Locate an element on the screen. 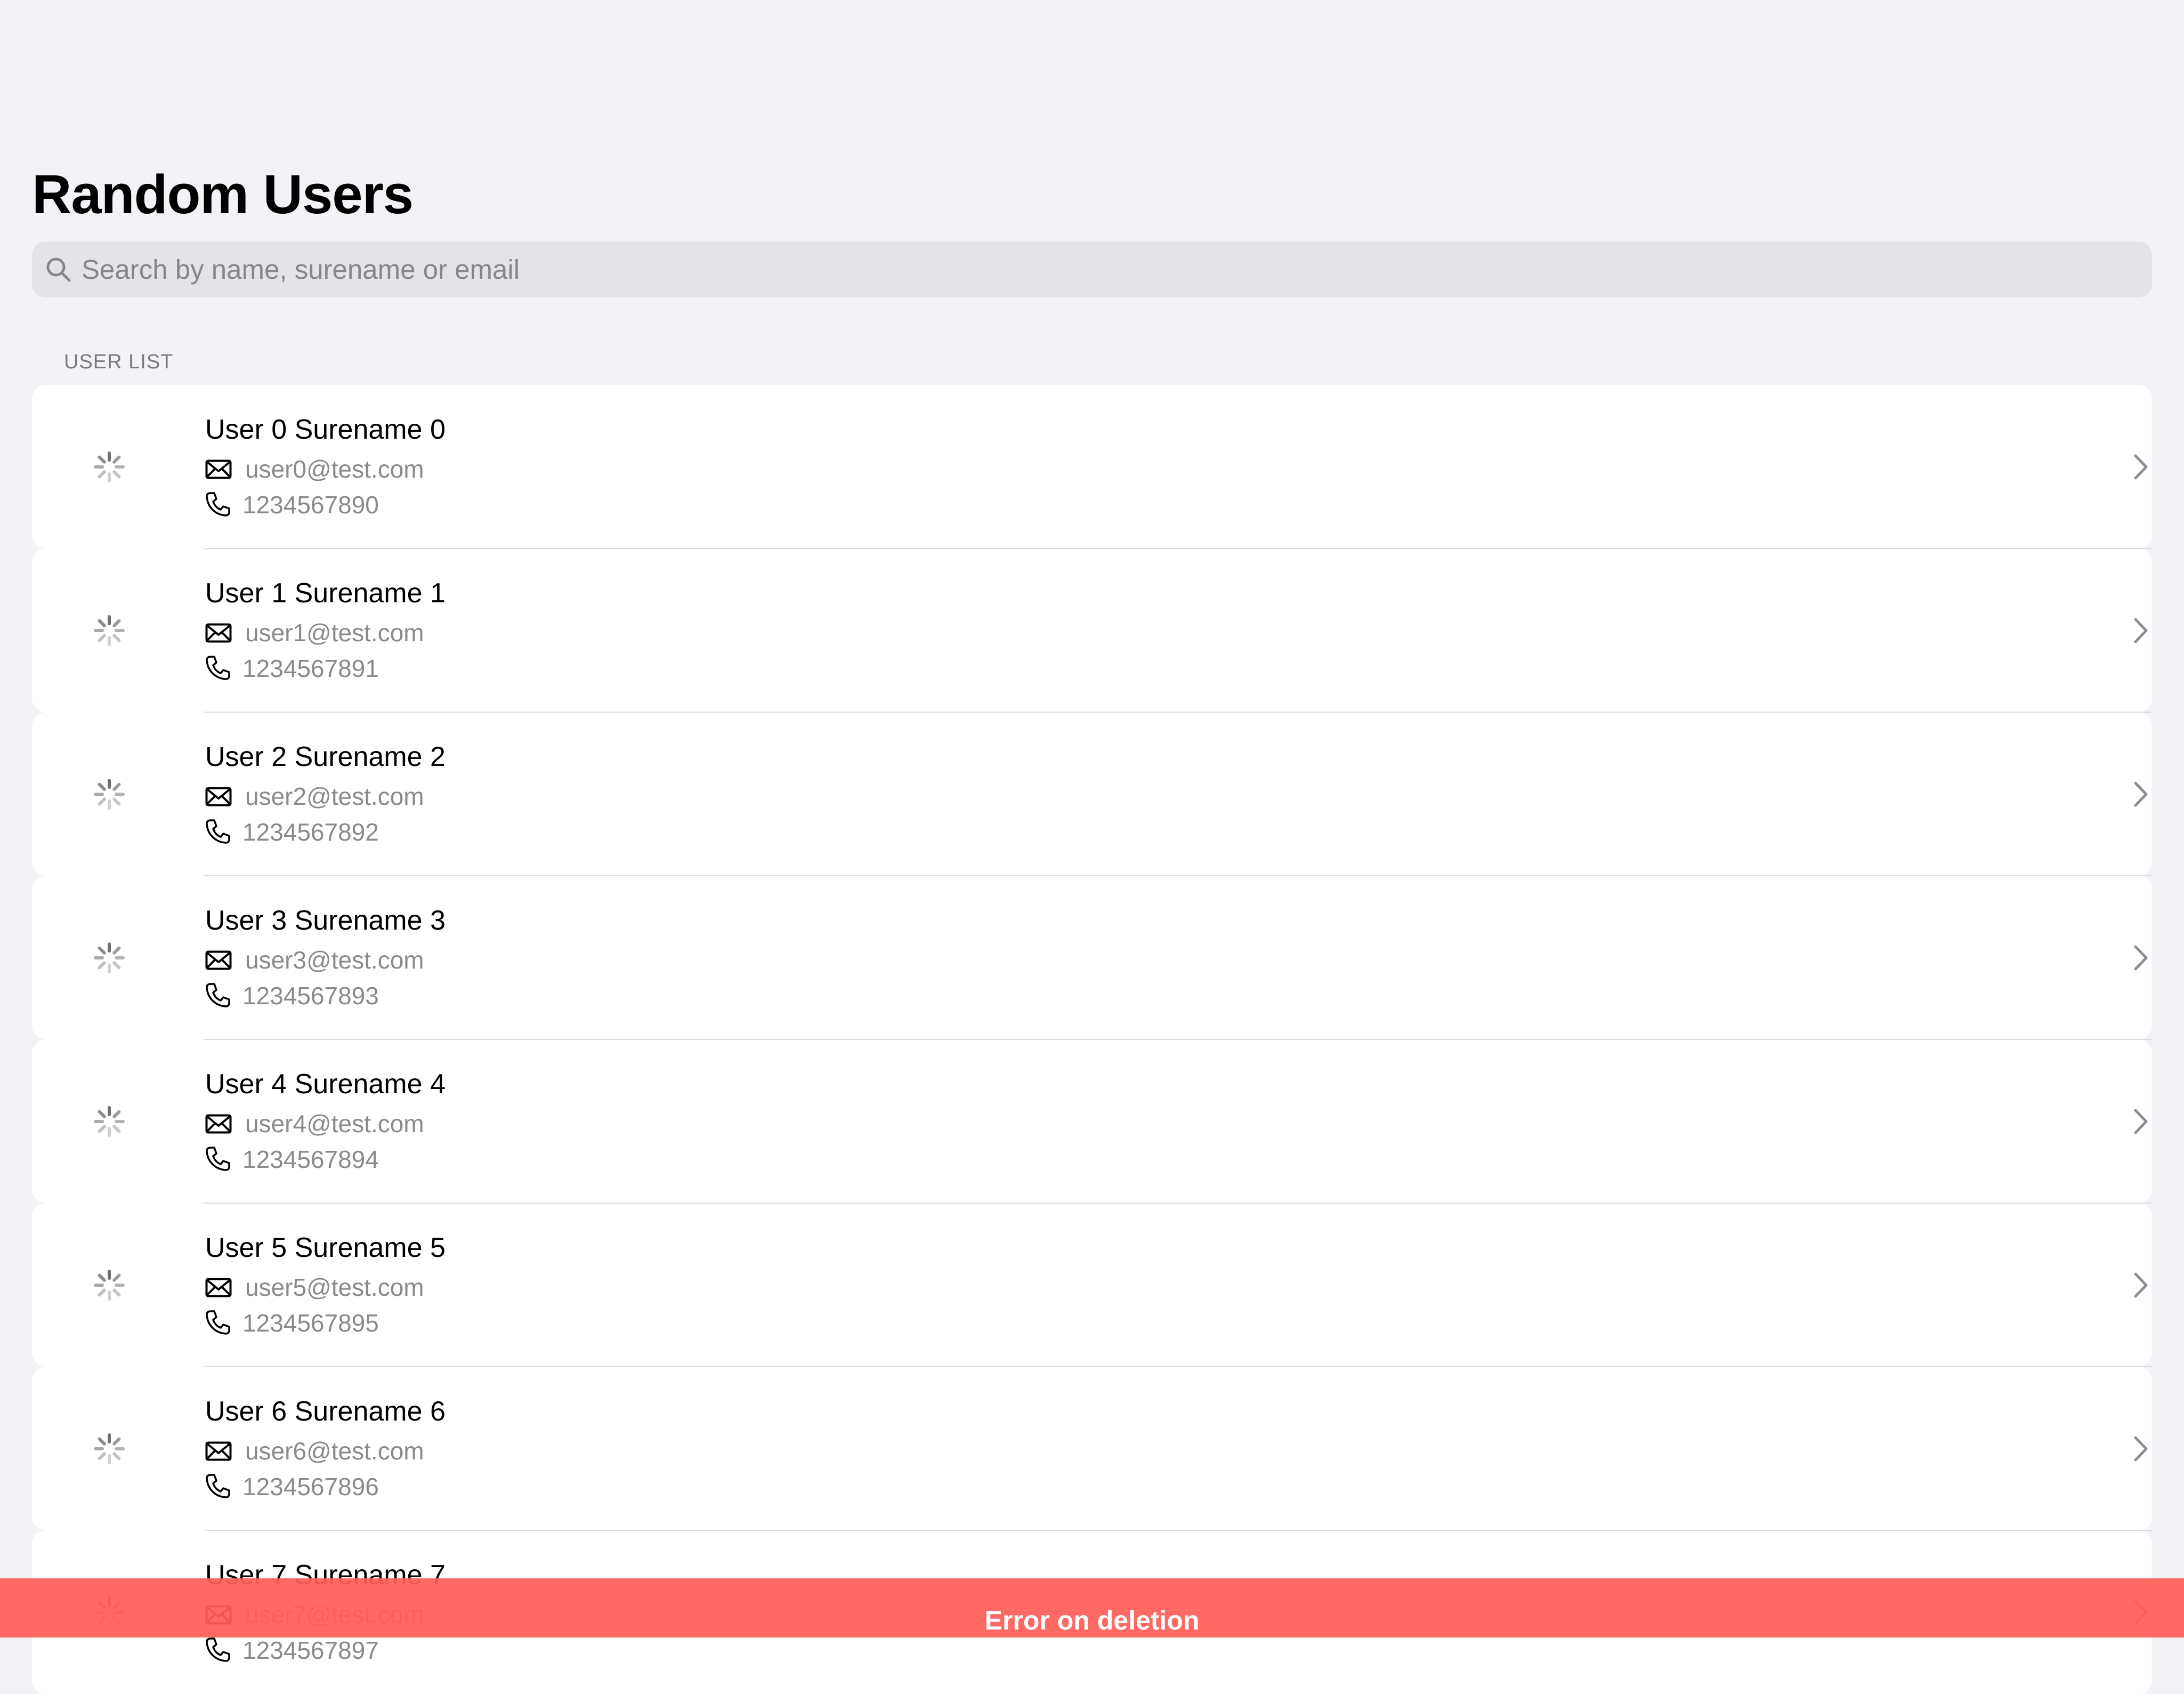 The image size is (2184, 1694). user-name: User 0 Surename 0 is located at coordinates (325, 430).